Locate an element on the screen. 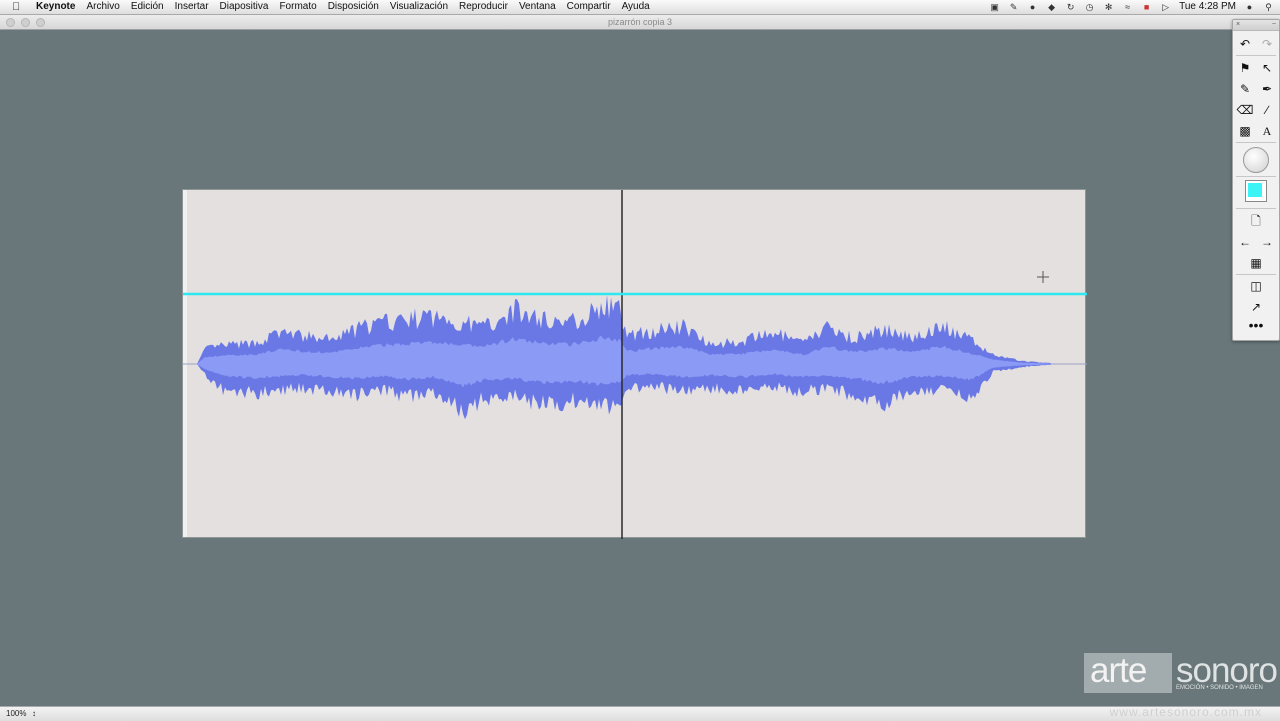 Image resolution: width=1280 pixels, height=721 pixels. menu-reproducir: Reproducir is located at coordinates (483, 7).